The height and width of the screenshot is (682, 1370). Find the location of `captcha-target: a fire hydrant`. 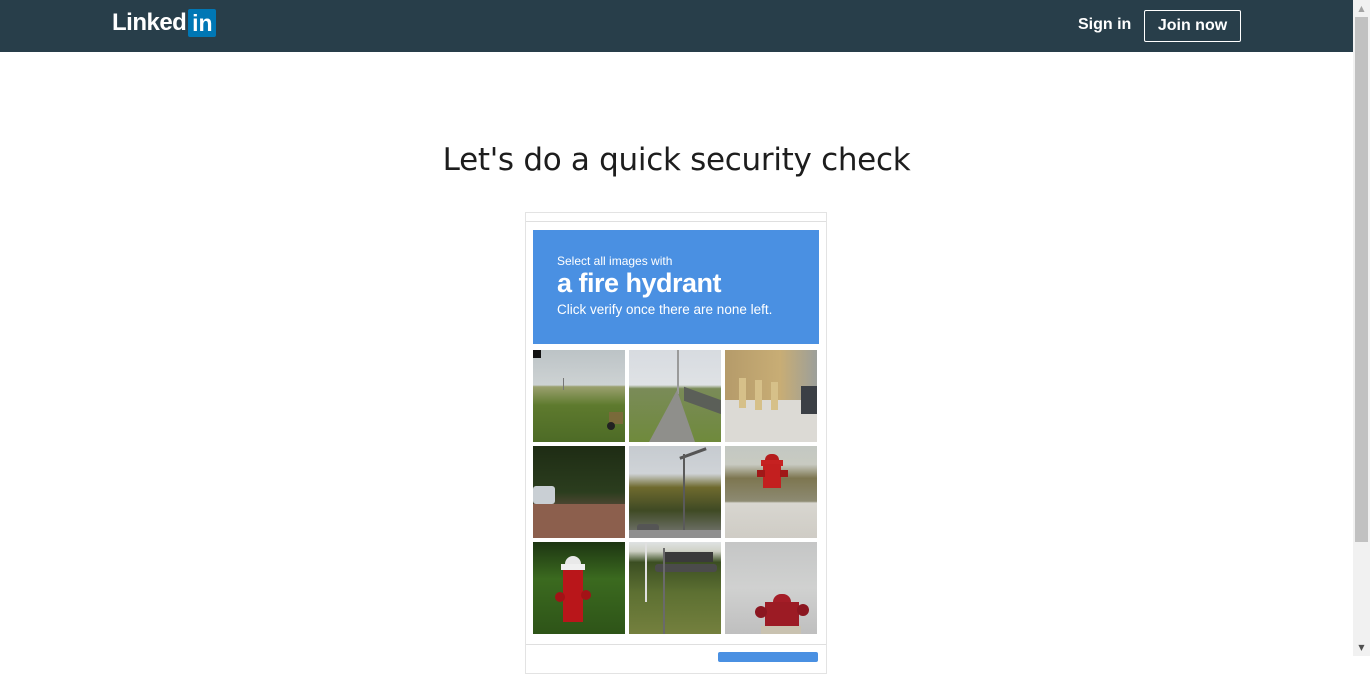

captcha-target: a fire hydrant is located at coordinates (639, 283).